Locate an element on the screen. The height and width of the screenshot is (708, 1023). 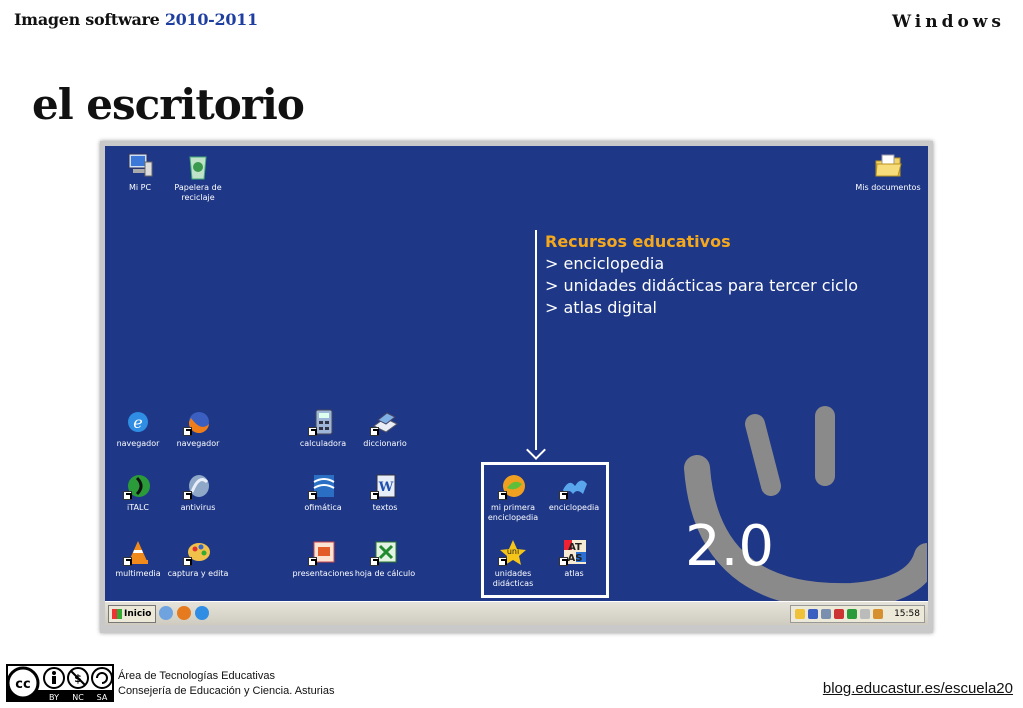
spreadsheet-shortcut: hoja de cálculo is located at coordinates (385, 558).